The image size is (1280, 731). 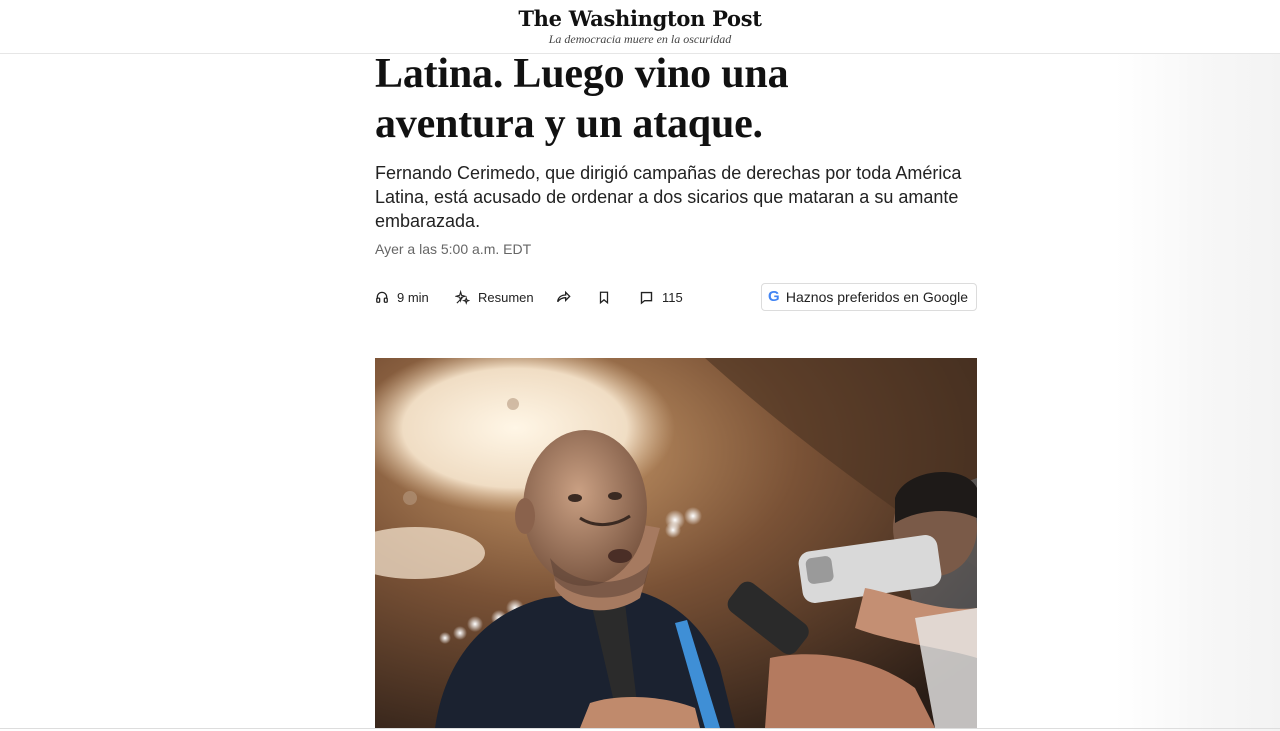 I want to click on google-g-icon: G, so click(x=774, y=296).